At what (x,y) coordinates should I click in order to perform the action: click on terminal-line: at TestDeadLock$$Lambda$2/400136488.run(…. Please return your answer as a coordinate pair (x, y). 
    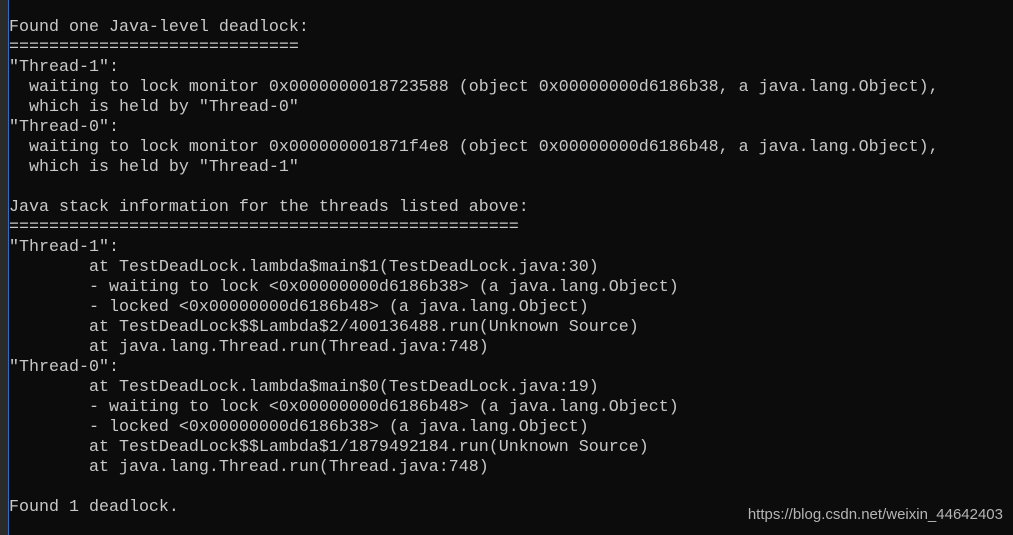
    Looking at the image, I should click on (324, 327).